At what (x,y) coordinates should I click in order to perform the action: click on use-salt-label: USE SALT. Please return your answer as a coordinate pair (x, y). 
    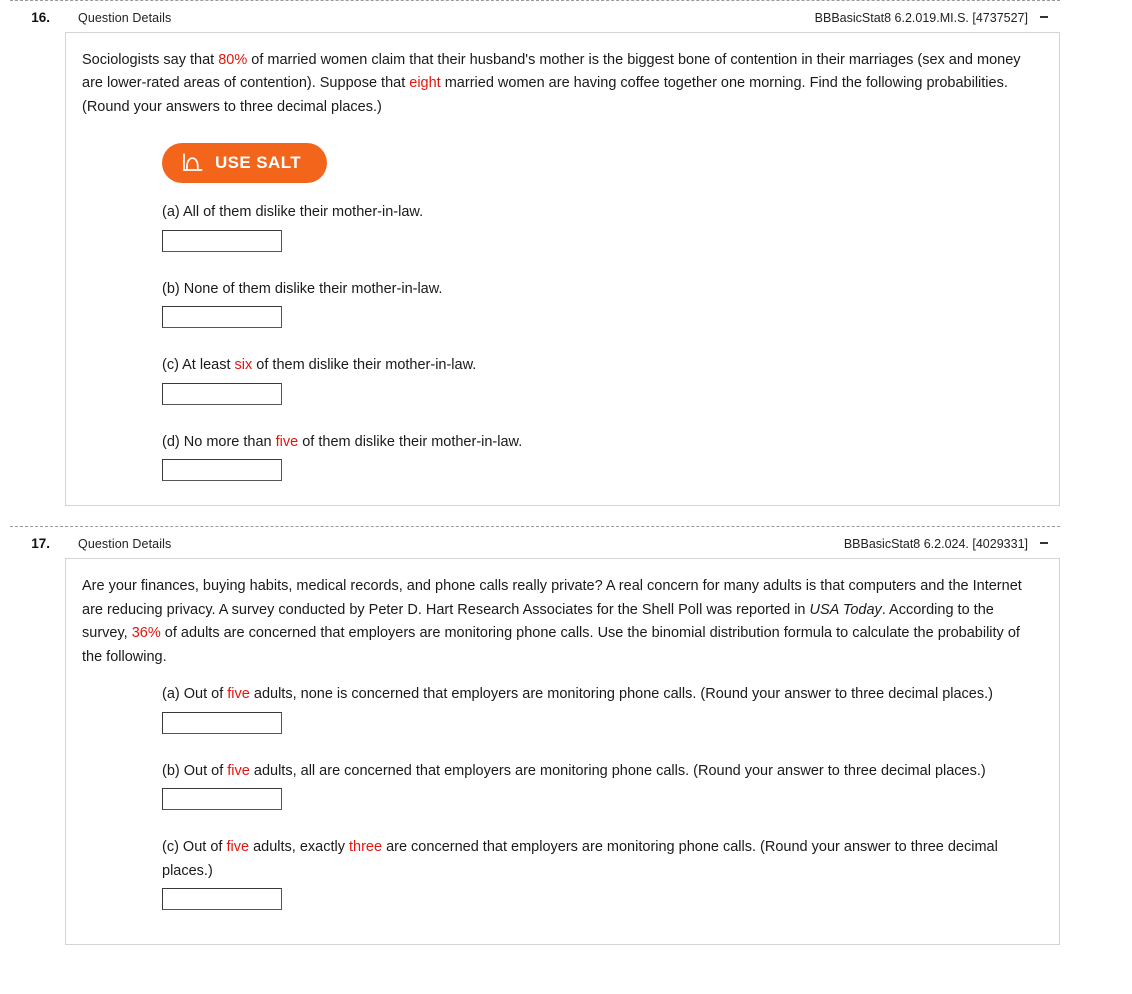
    Looking at the image, I should click on (258, 163).